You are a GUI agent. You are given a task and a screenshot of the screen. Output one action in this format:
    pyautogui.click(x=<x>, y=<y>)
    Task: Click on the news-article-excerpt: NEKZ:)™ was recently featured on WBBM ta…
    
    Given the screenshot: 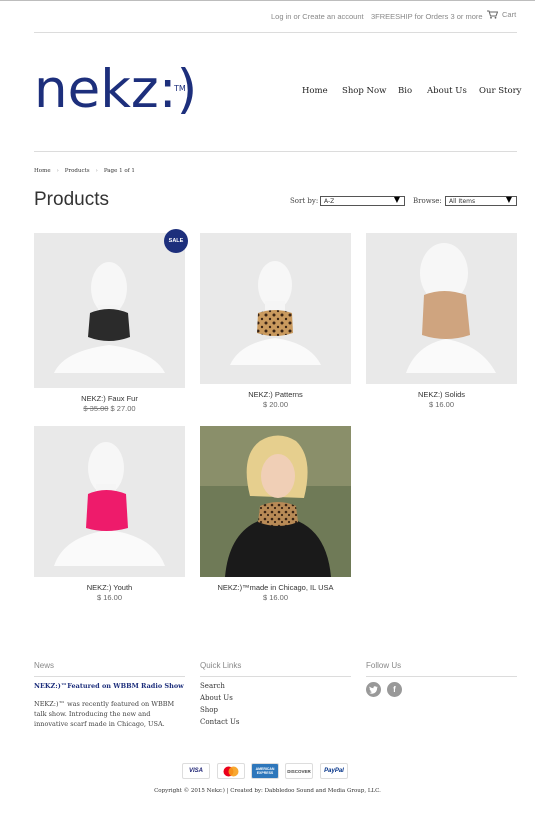 What is the action you would take?
    pyautogui.click(x=104, y=714)
    